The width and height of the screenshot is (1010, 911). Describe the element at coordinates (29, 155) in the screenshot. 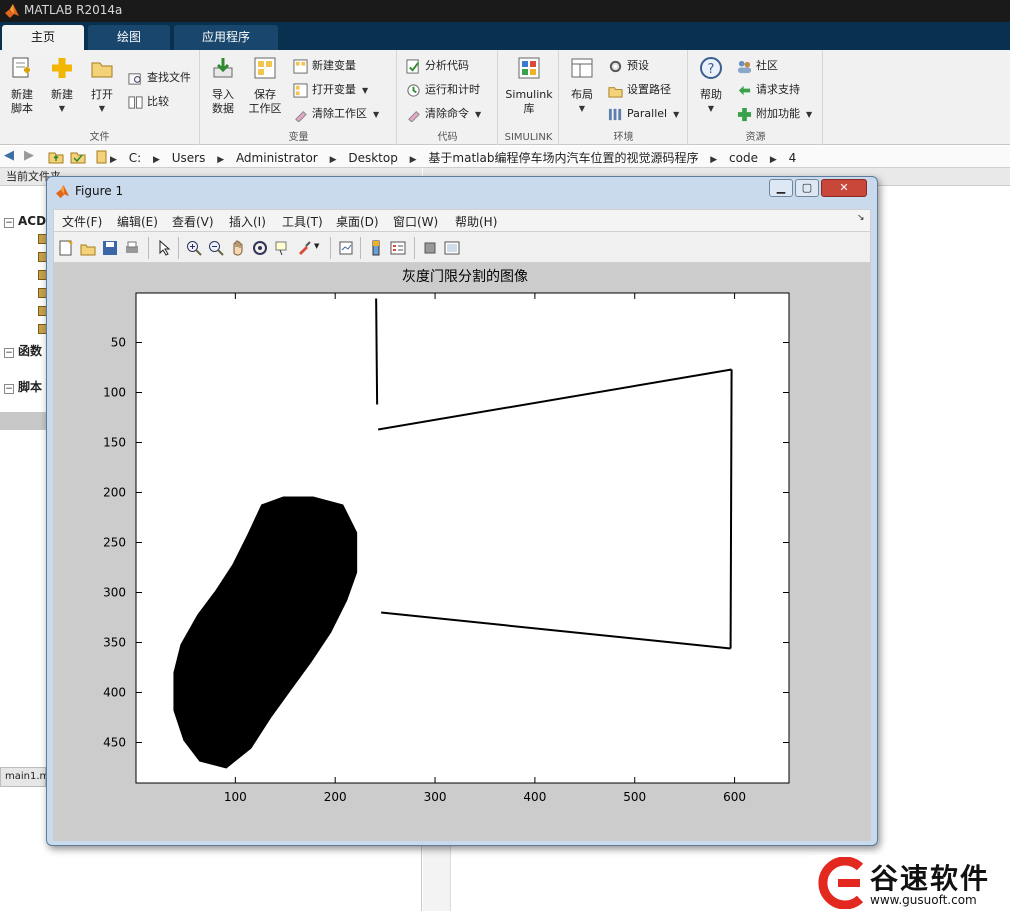

I see `forward-icon: ▶` at that location.